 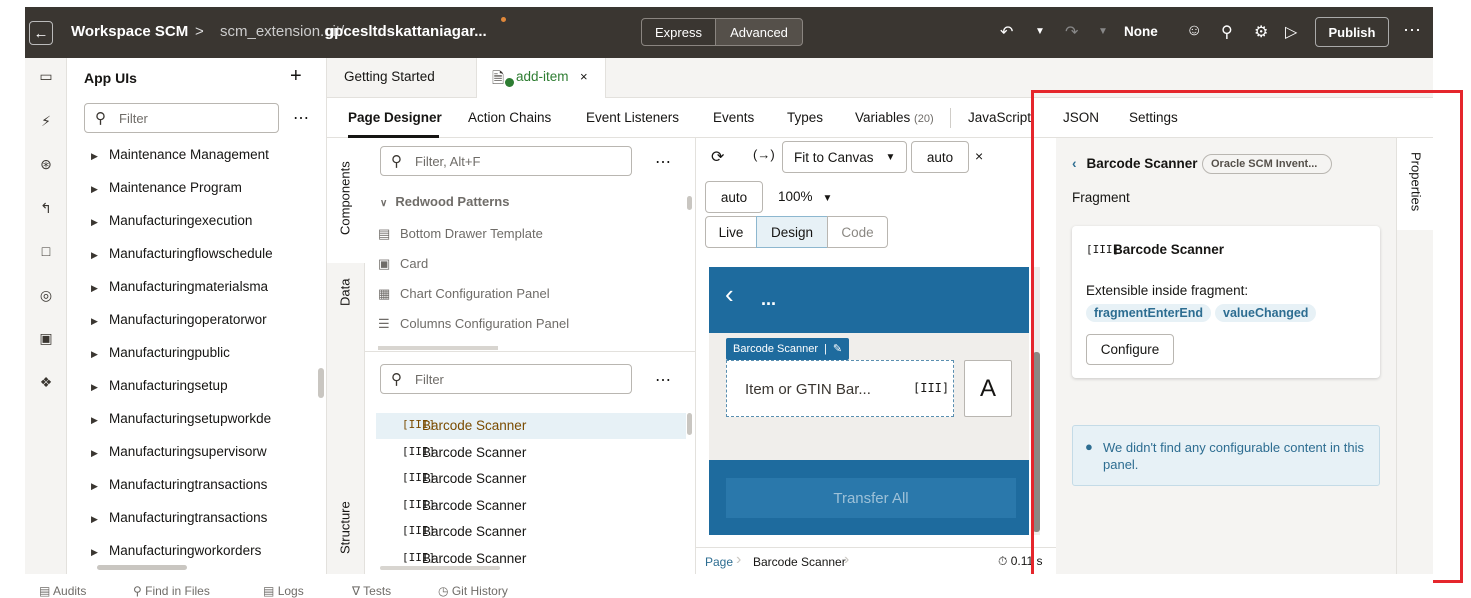 What do you see at coordinates (840, 388) in the screenshot?
I see `barcode-scanner-field: Item or GTIN Bar... [III]` at bounding box center [840, 388].